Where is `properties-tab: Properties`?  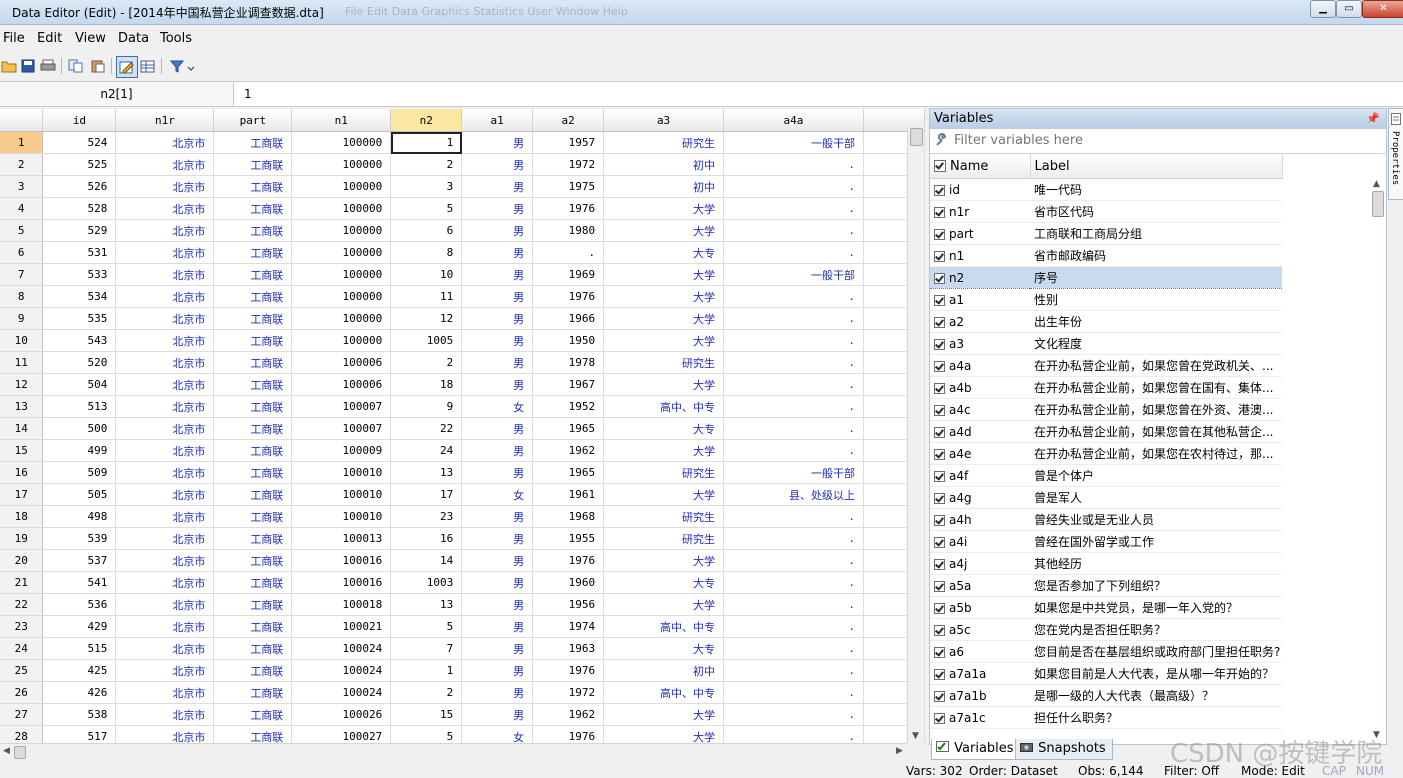 properties-tab: Properties is located at coordinates (1395, 154).